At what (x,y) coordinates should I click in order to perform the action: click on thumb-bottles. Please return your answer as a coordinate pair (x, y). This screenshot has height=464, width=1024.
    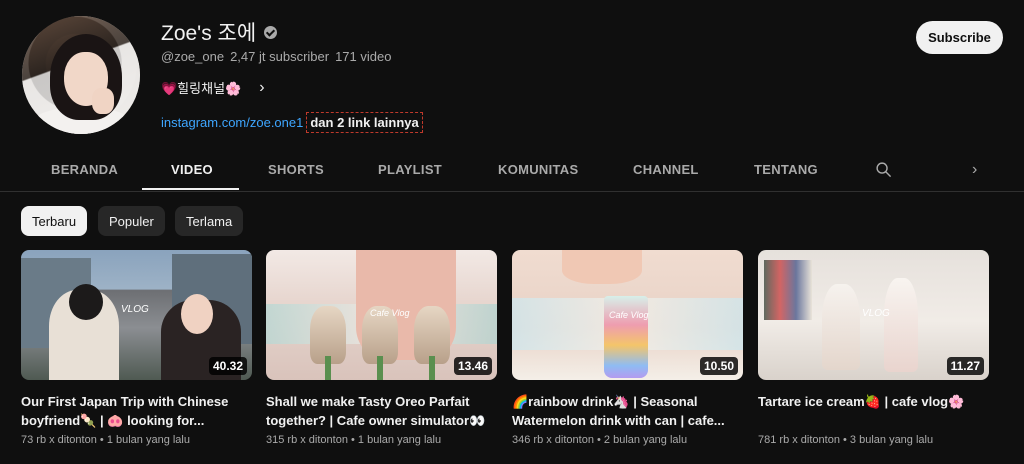
    Looking at the image, I should click on (788, 290).